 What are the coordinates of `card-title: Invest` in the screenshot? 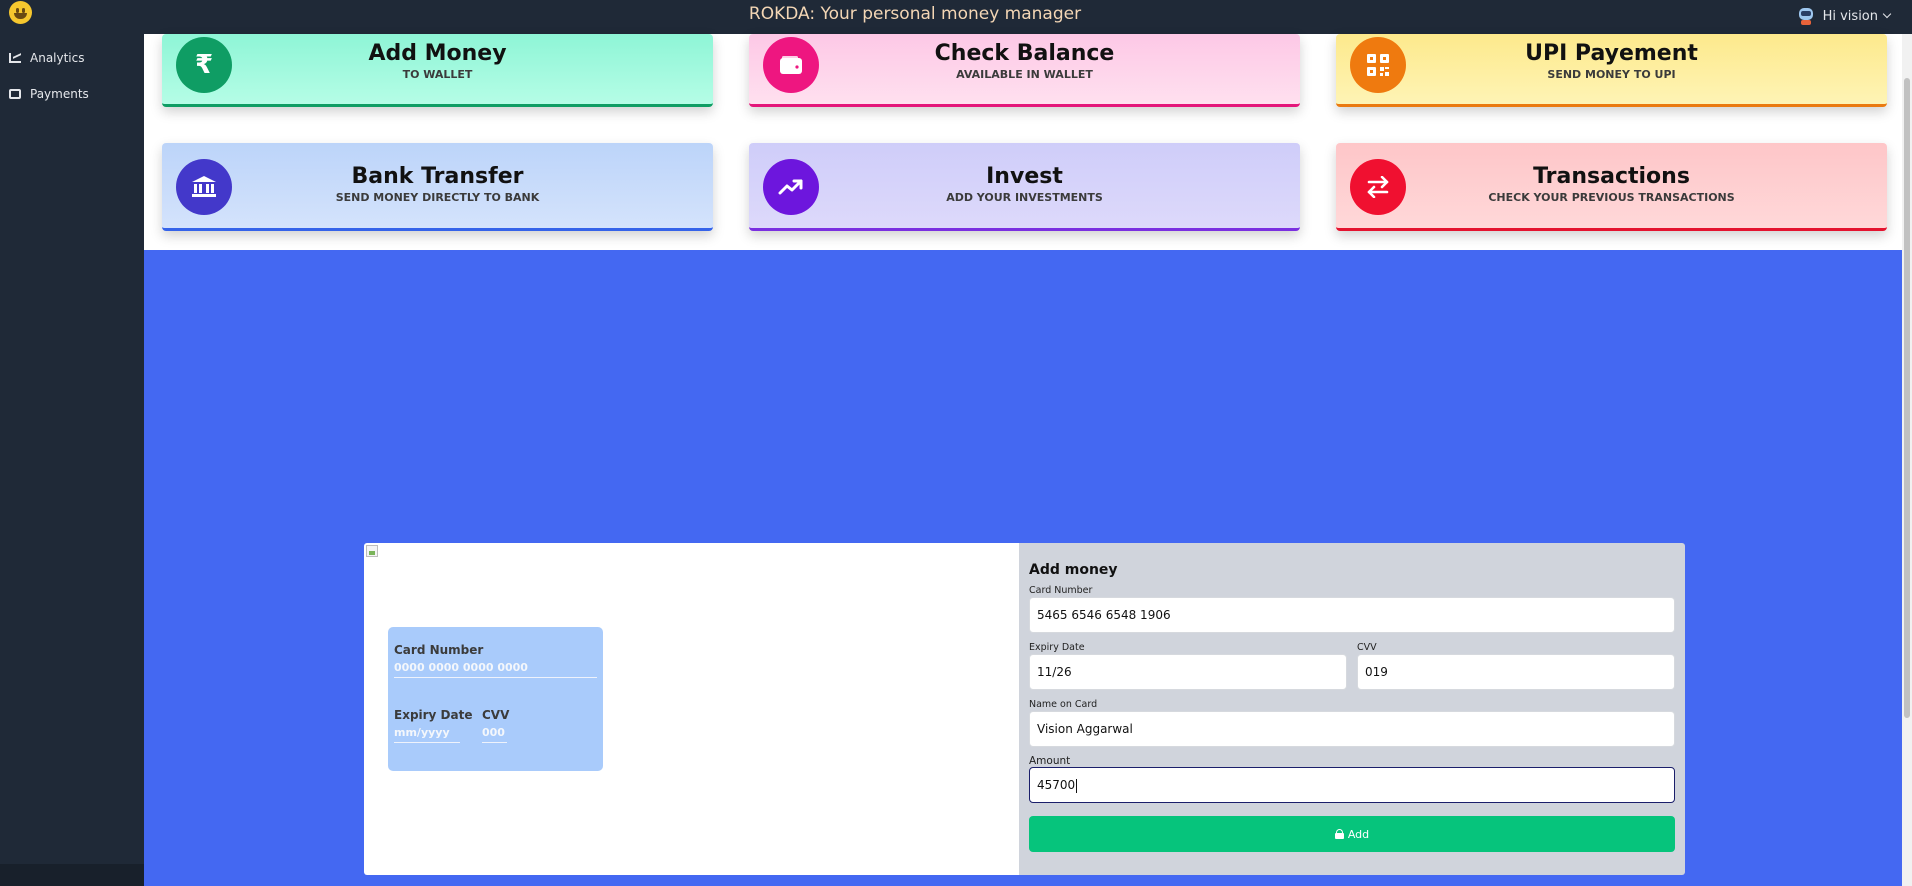 It's located at (1024, 176).